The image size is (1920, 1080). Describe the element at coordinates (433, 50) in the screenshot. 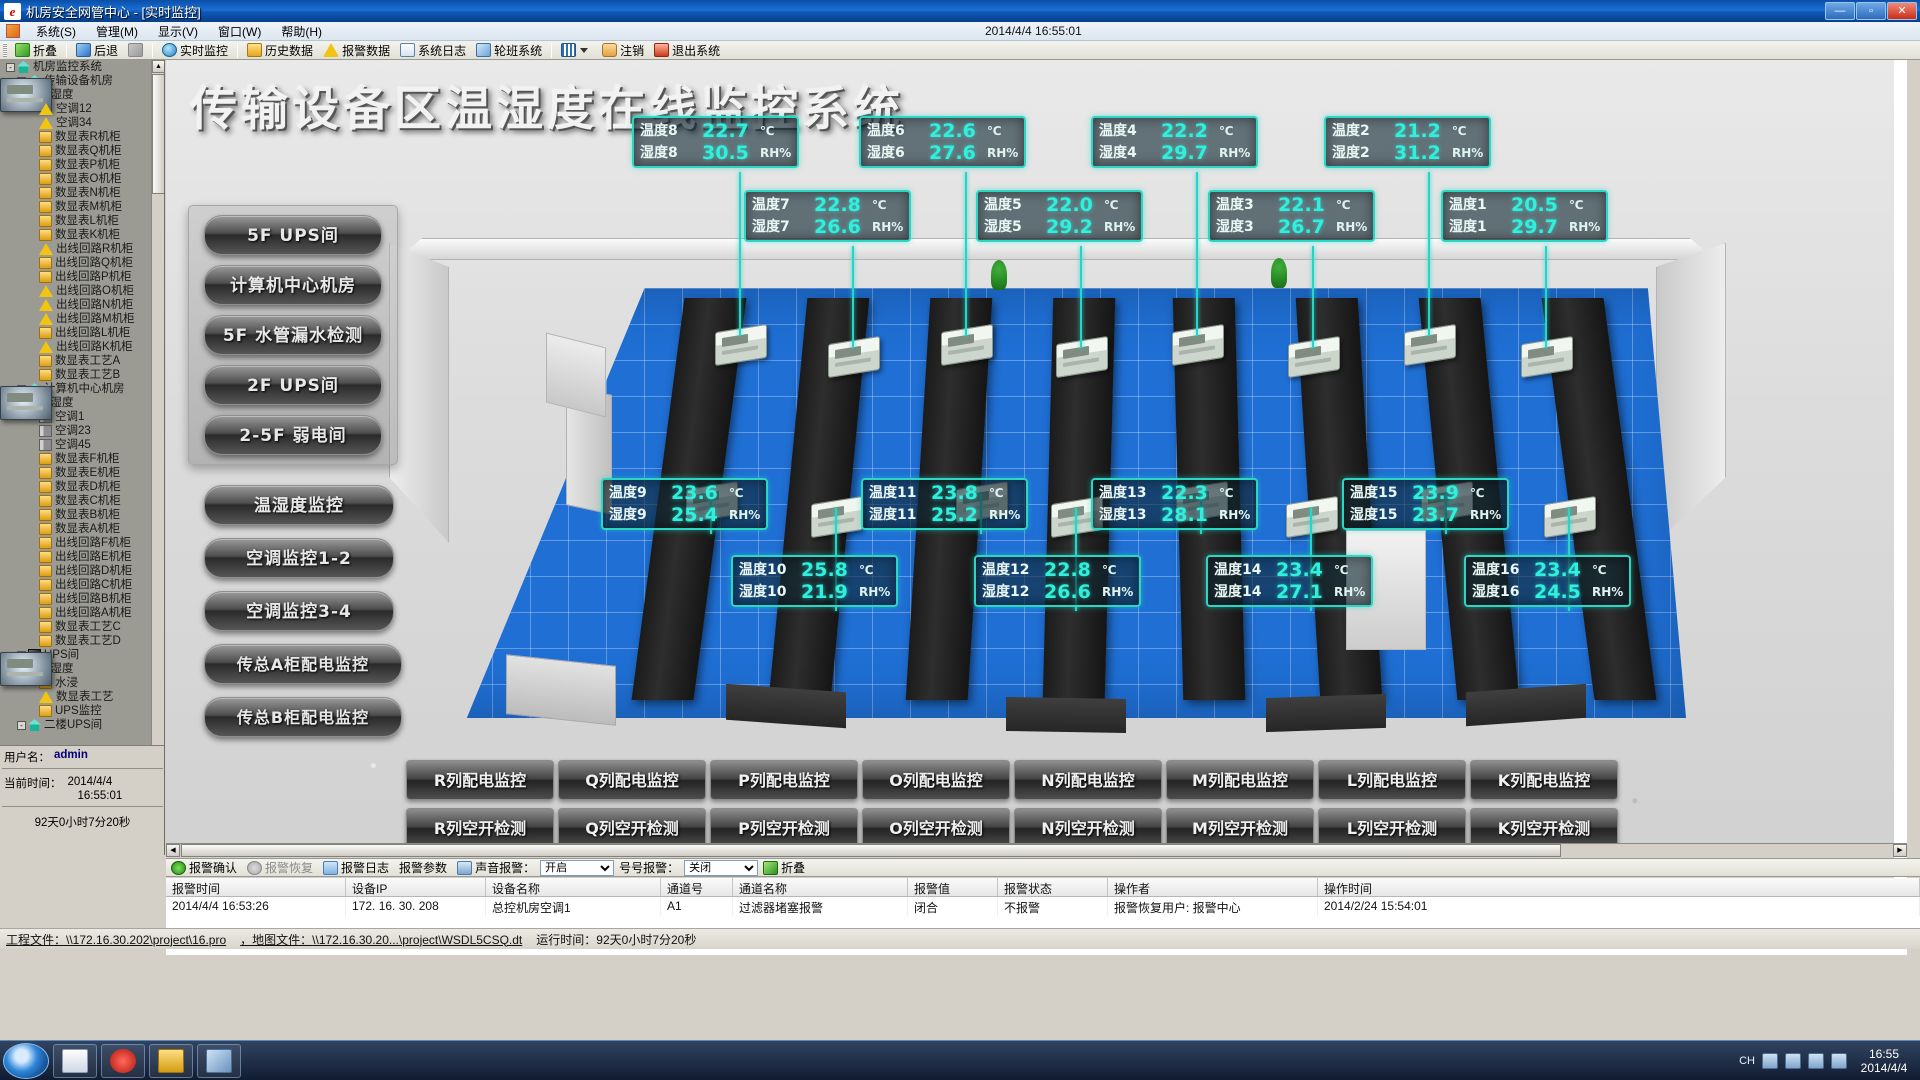

I see `toolbar-syslog-button: 系统日志` at that location.